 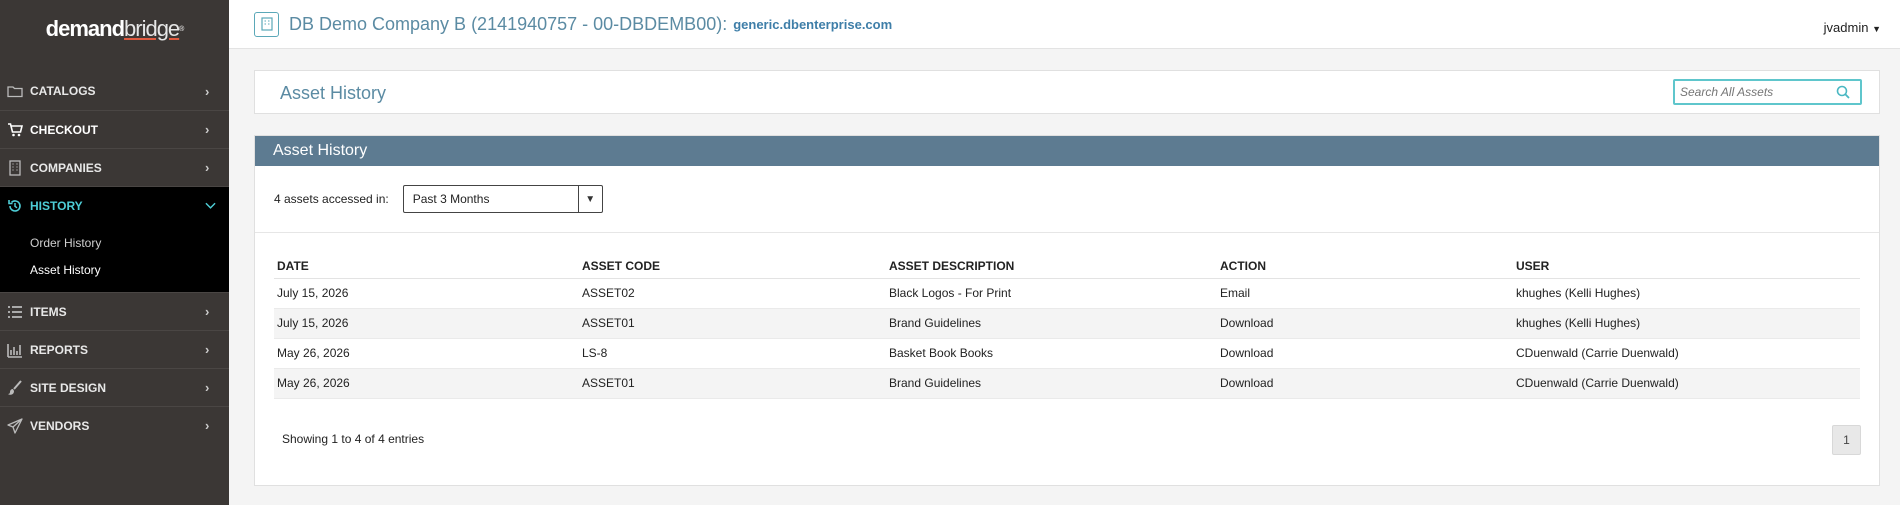 I want to click on column-header-asset-code: ASSET CODE, so click(x=732, y=267).